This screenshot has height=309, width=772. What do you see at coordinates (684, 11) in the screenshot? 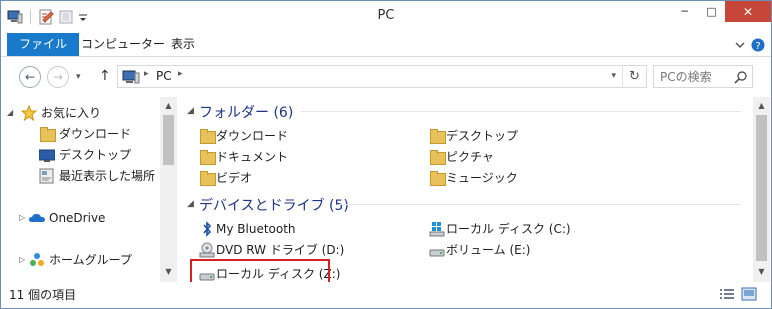
I see `minimize-button: ─` at bounding box center [684, 11].